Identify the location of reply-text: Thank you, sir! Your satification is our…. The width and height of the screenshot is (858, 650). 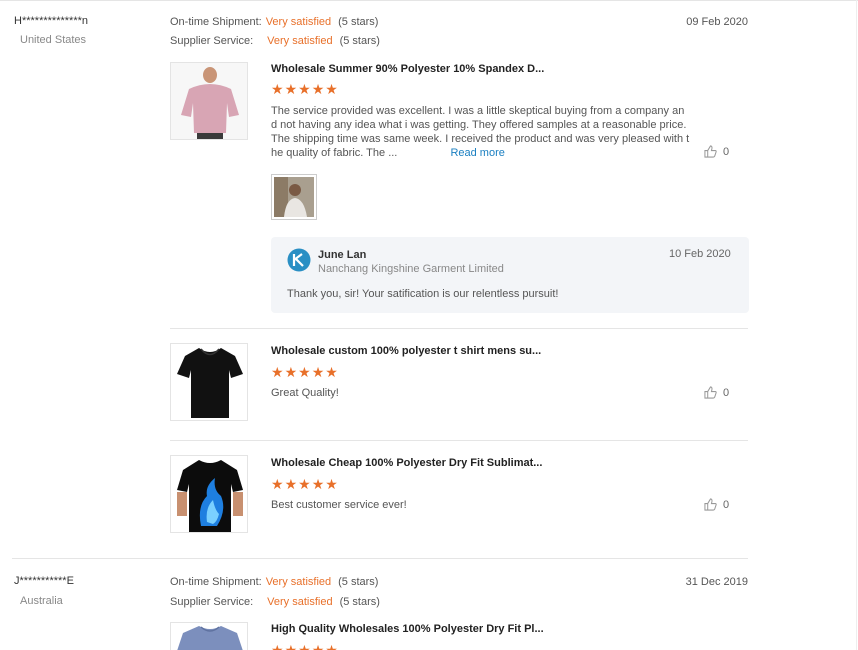
(423, 294).